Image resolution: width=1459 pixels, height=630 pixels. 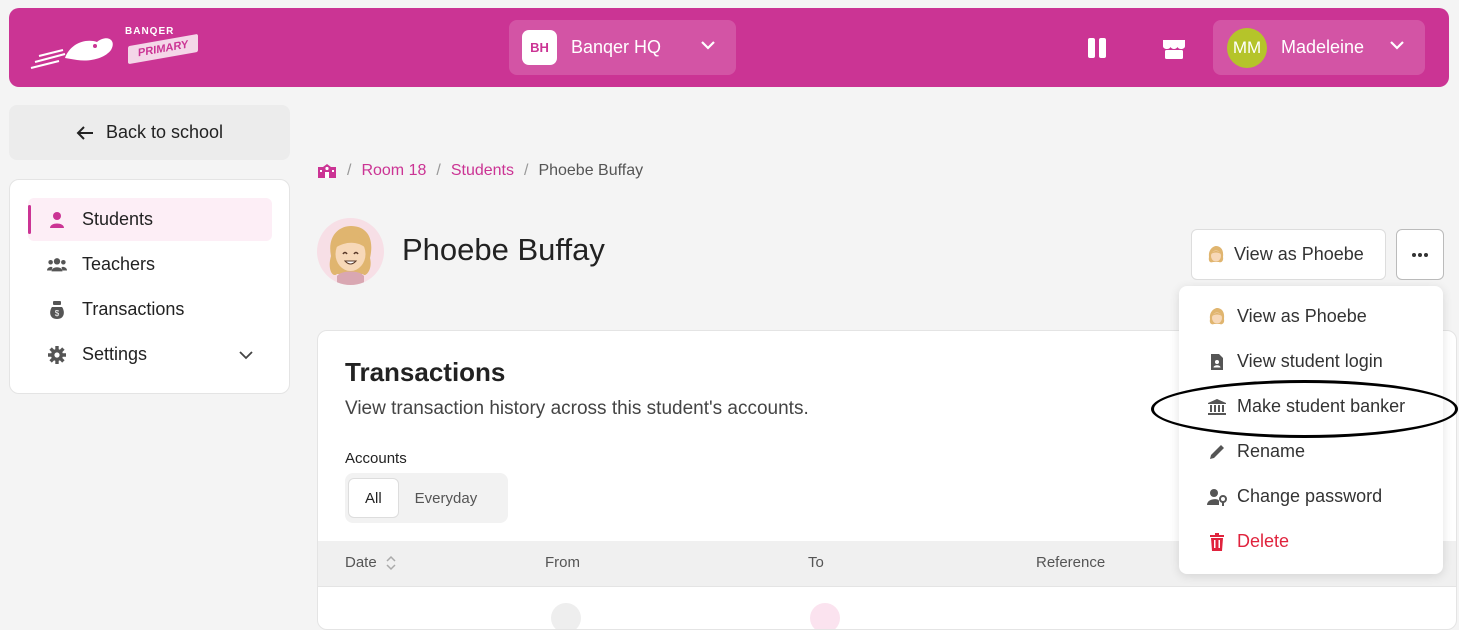 What do you see at coordinates (1174, 48) in the screenshot?
I see `shop-icon` at bounding box center [1174, 48].